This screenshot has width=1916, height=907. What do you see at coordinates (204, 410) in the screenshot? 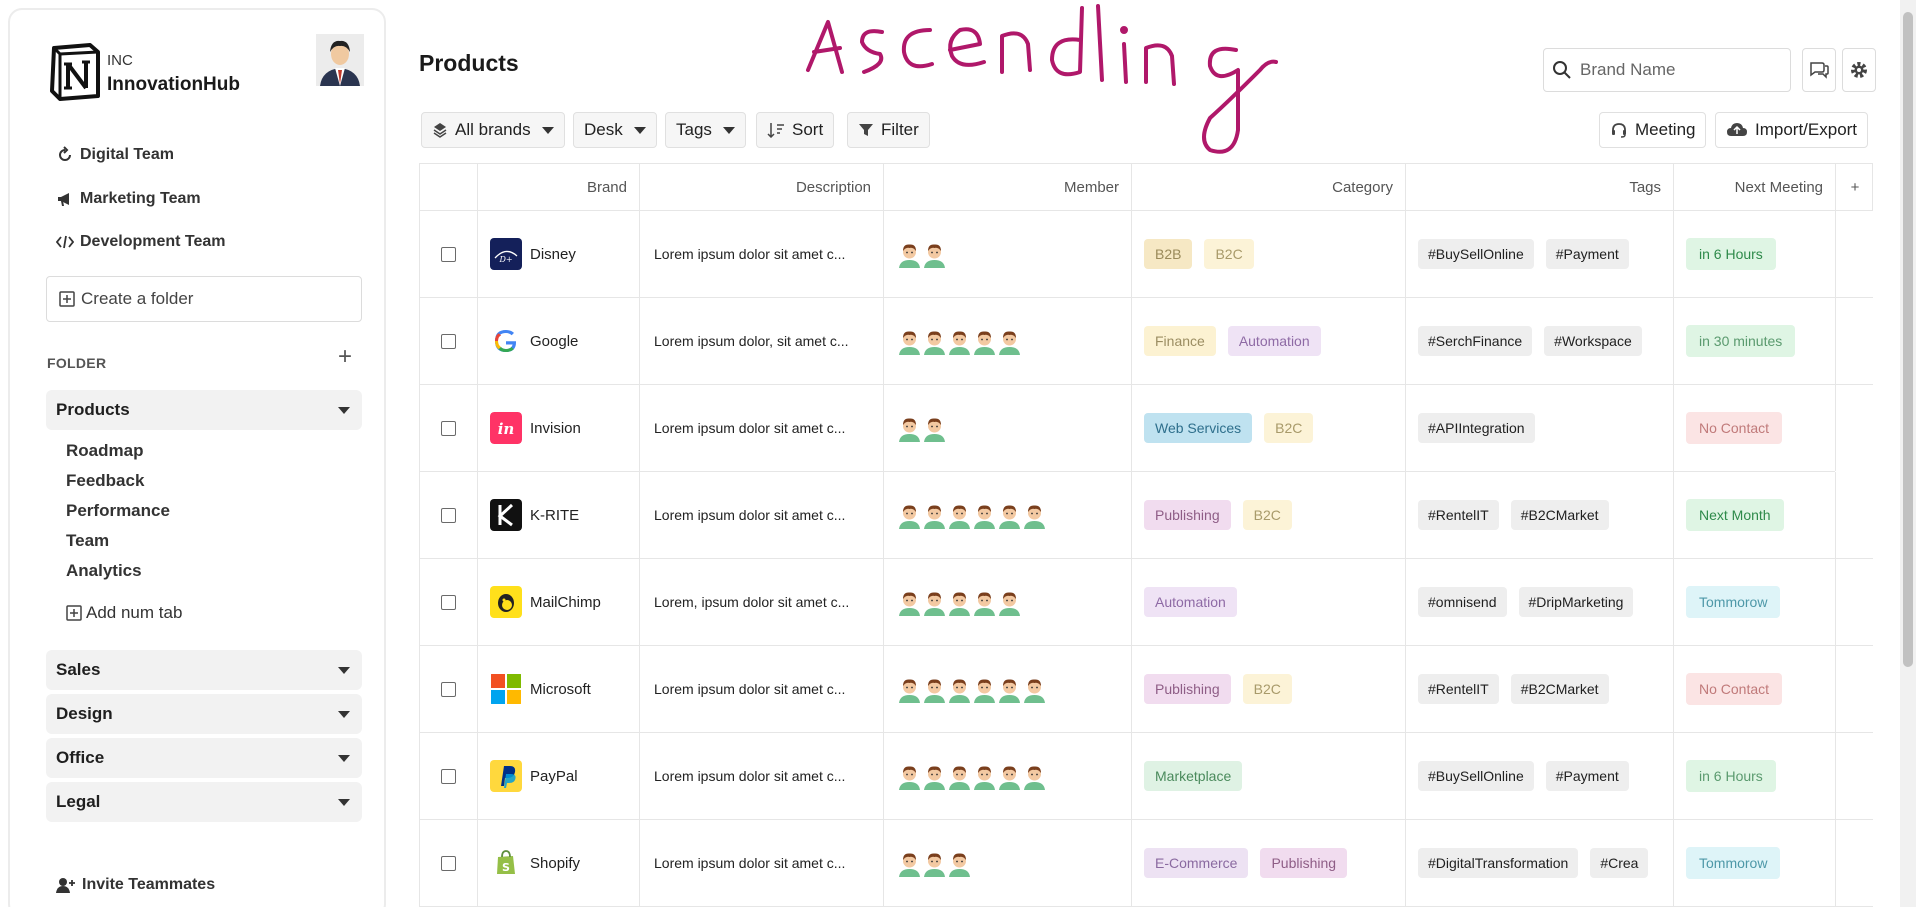
I see `folder-products: Products` at bounding box center [204, 410].